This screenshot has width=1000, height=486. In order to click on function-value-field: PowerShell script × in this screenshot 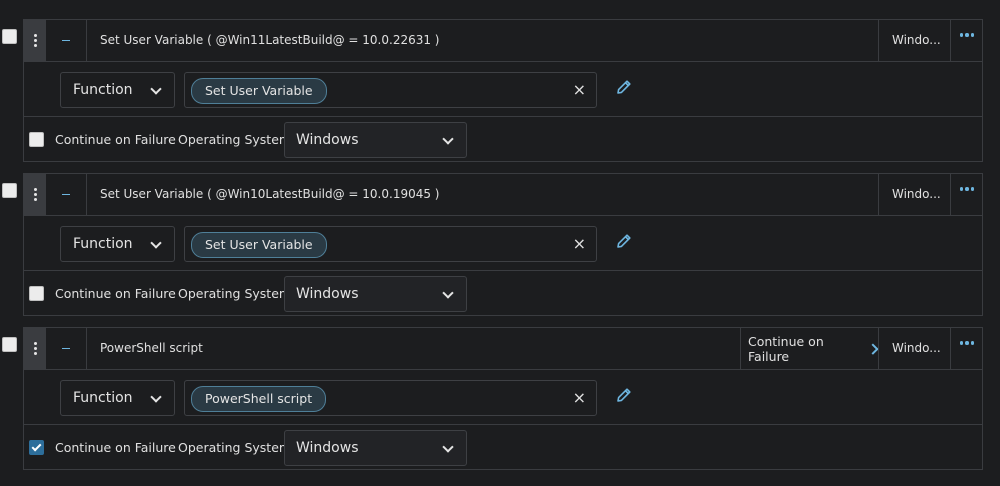, I will do `click(390, 398)`.